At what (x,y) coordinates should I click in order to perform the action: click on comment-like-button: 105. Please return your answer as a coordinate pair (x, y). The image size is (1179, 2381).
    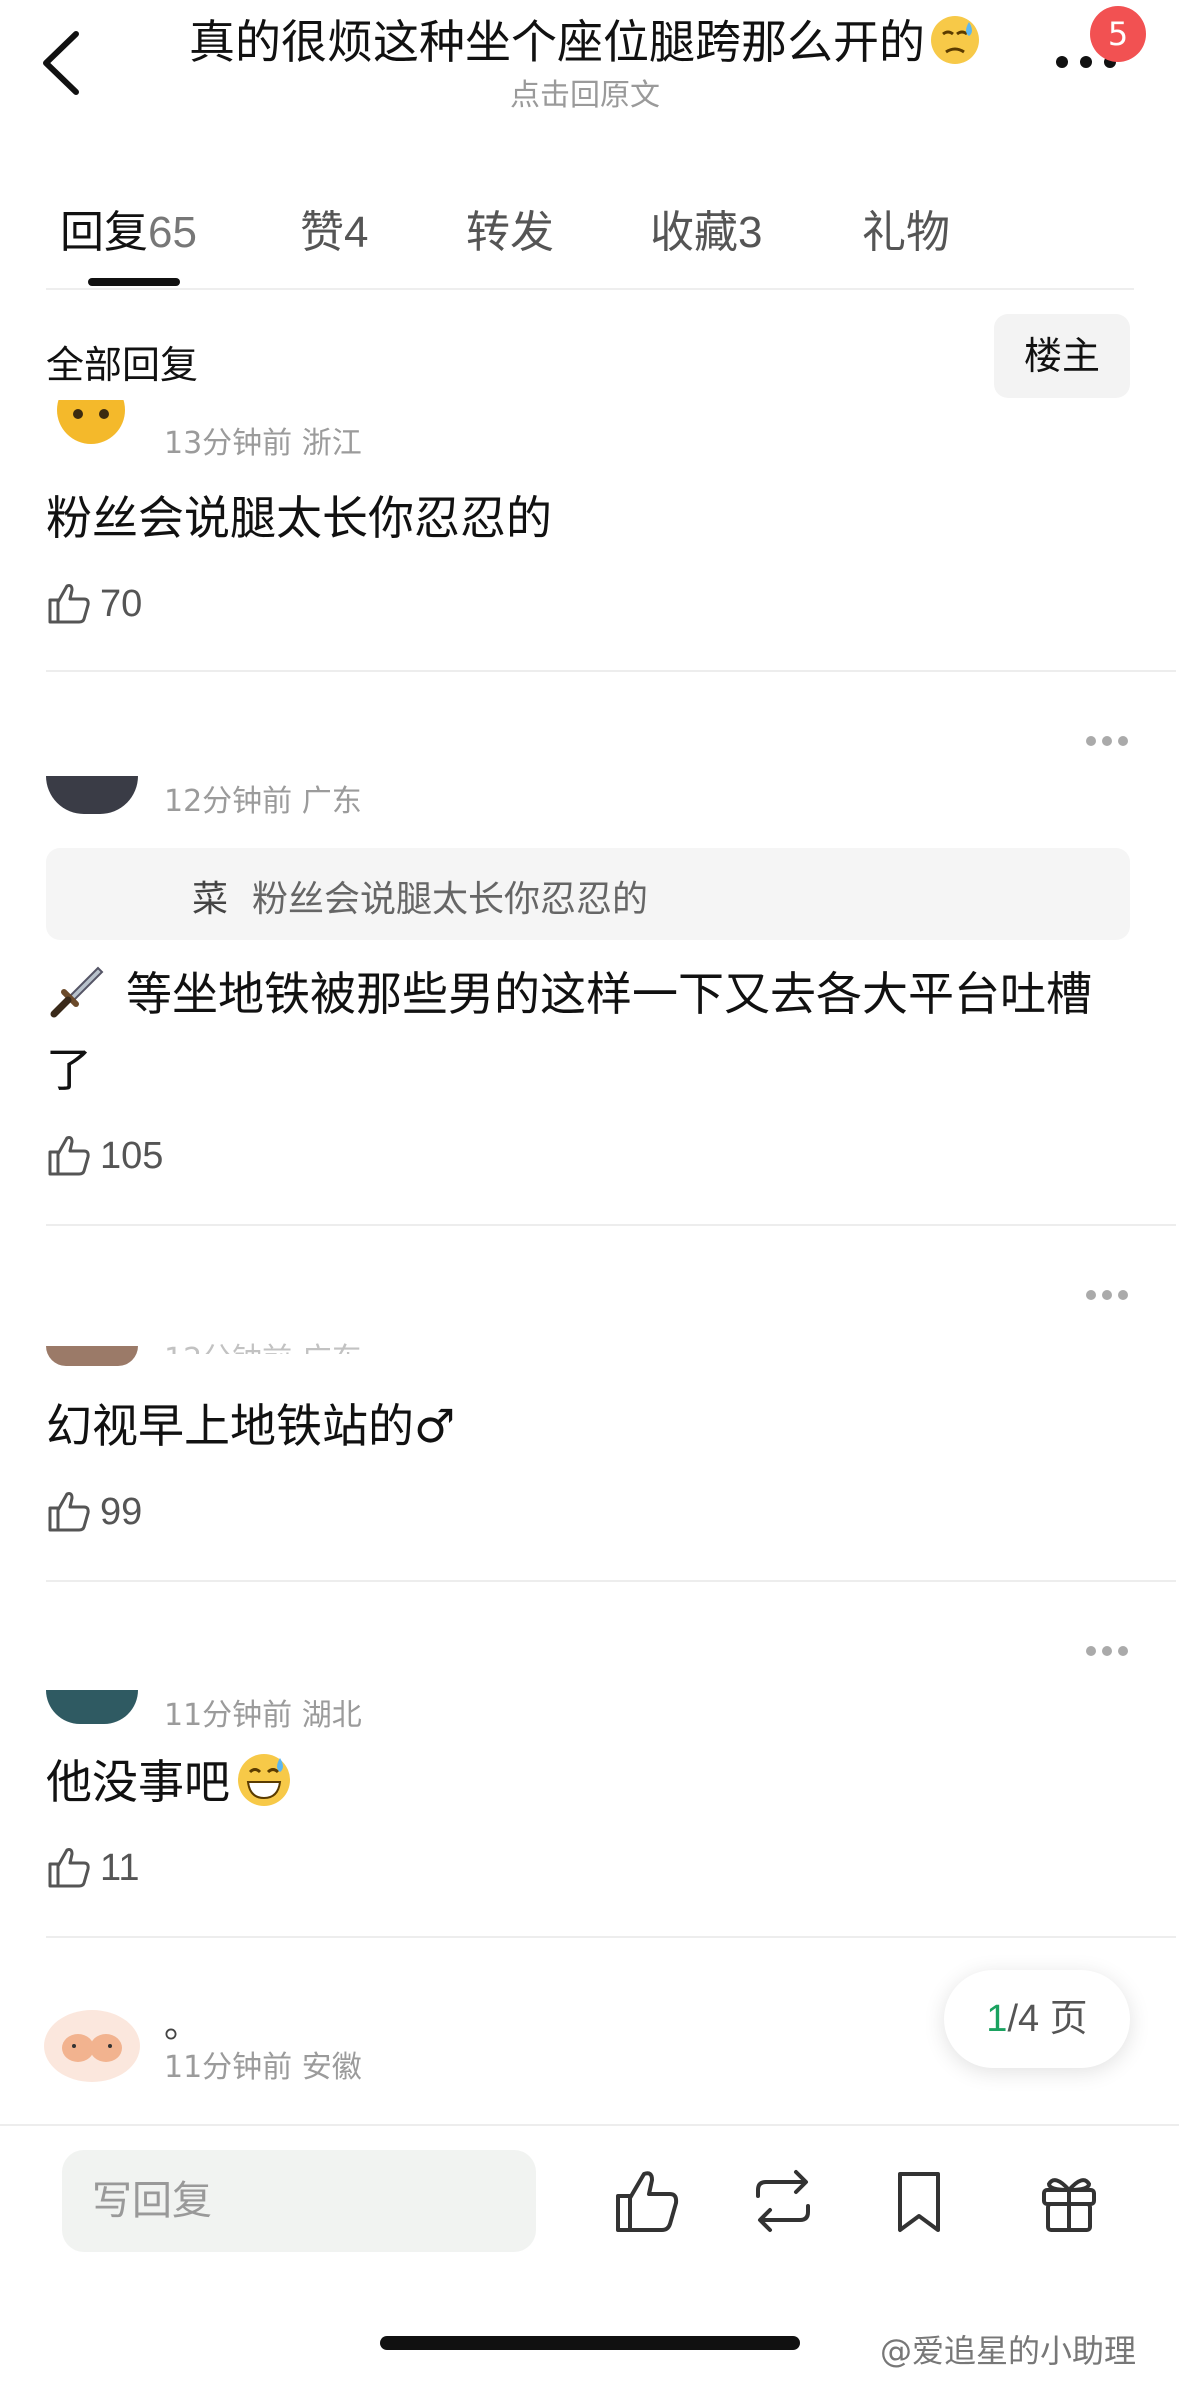
    Looking at the image, I should click on (126, 1156).